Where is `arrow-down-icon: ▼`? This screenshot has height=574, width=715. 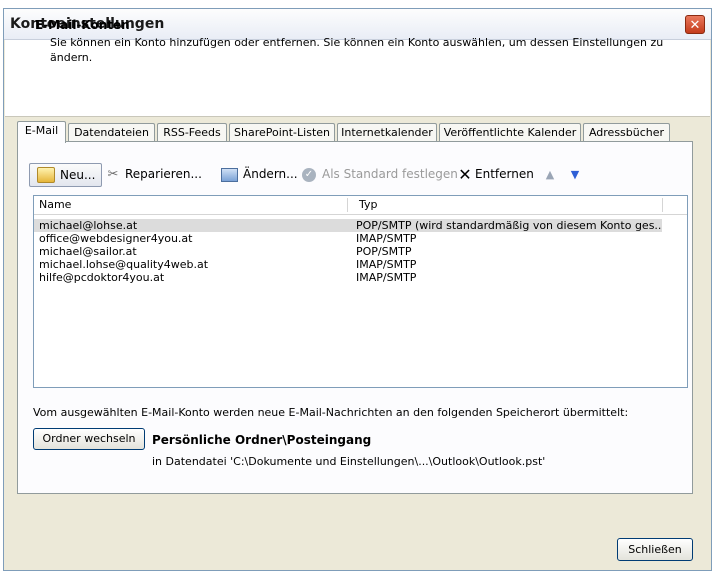
arrow-down-icon: ▼ is located at coordinates (575, 174).